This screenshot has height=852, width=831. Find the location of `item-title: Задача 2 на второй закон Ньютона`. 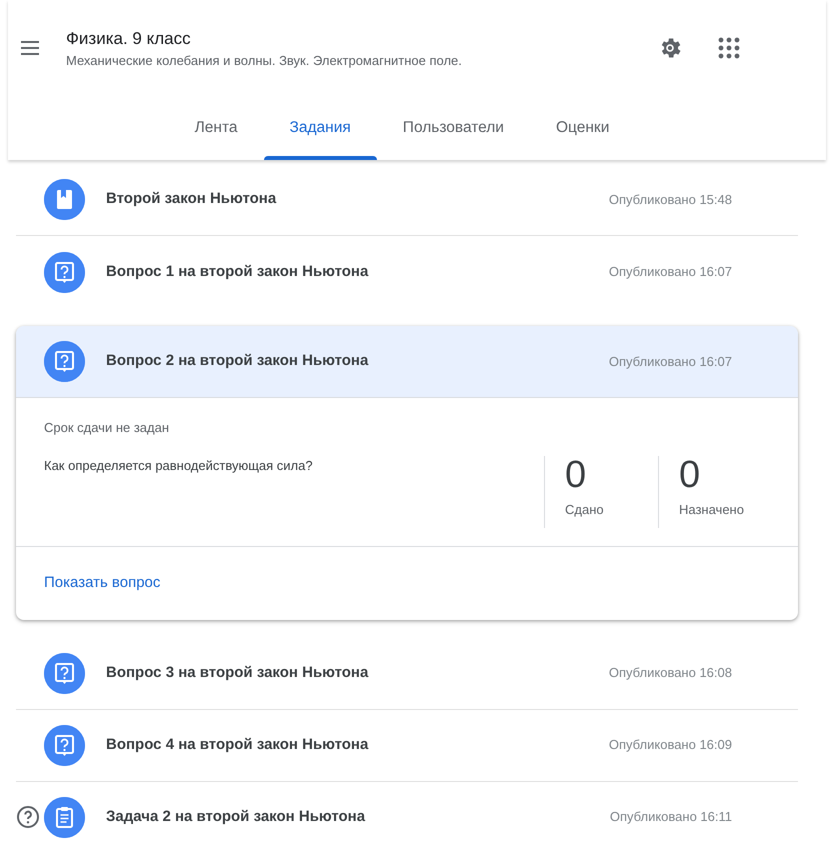

item-title: Задача 2 на второй закон Ньютона is located at coordinates (236, 817).